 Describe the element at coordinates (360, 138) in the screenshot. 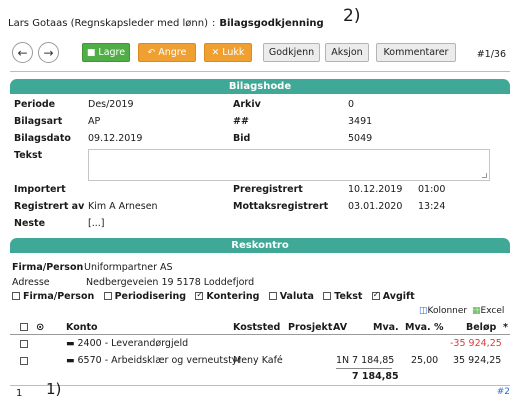

I see `bid-value: 5049` at that location.